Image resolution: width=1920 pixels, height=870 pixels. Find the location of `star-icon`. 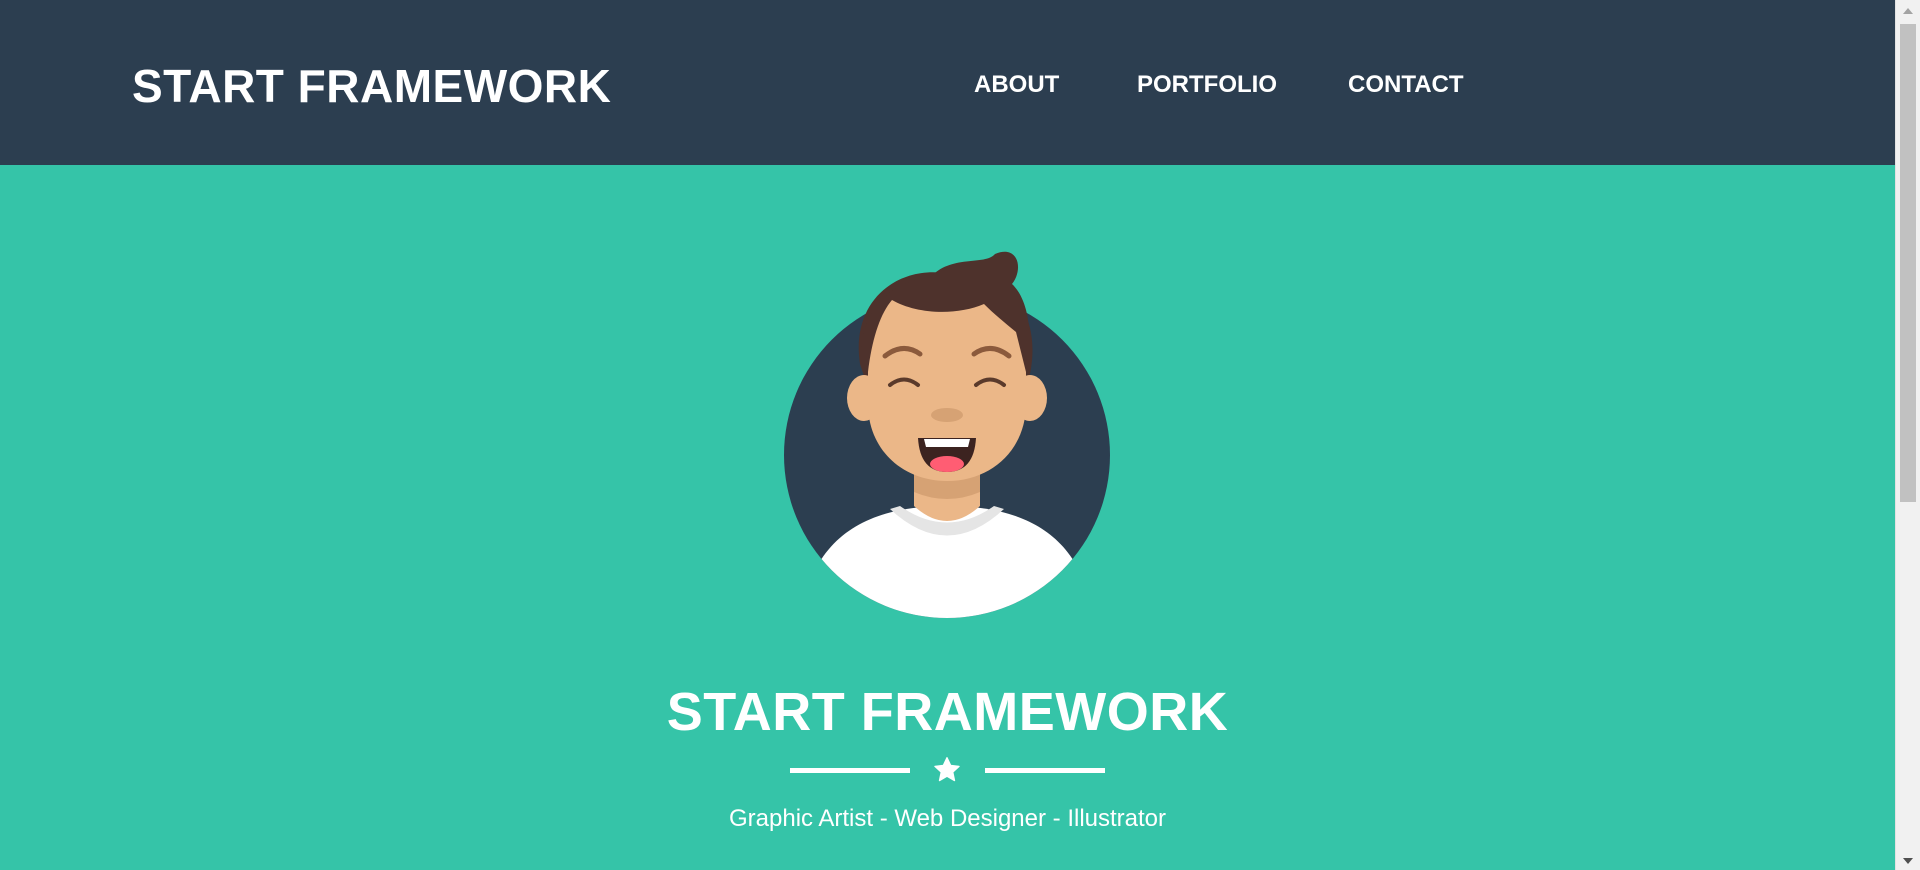

star-icon is located at coordinates (947, 769).